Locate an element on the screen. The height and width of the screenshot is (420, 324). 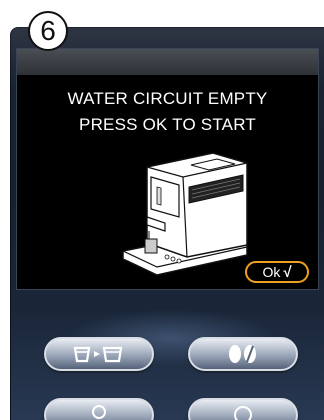
ok-button: Ok √ is located at coordinates (277, 272).